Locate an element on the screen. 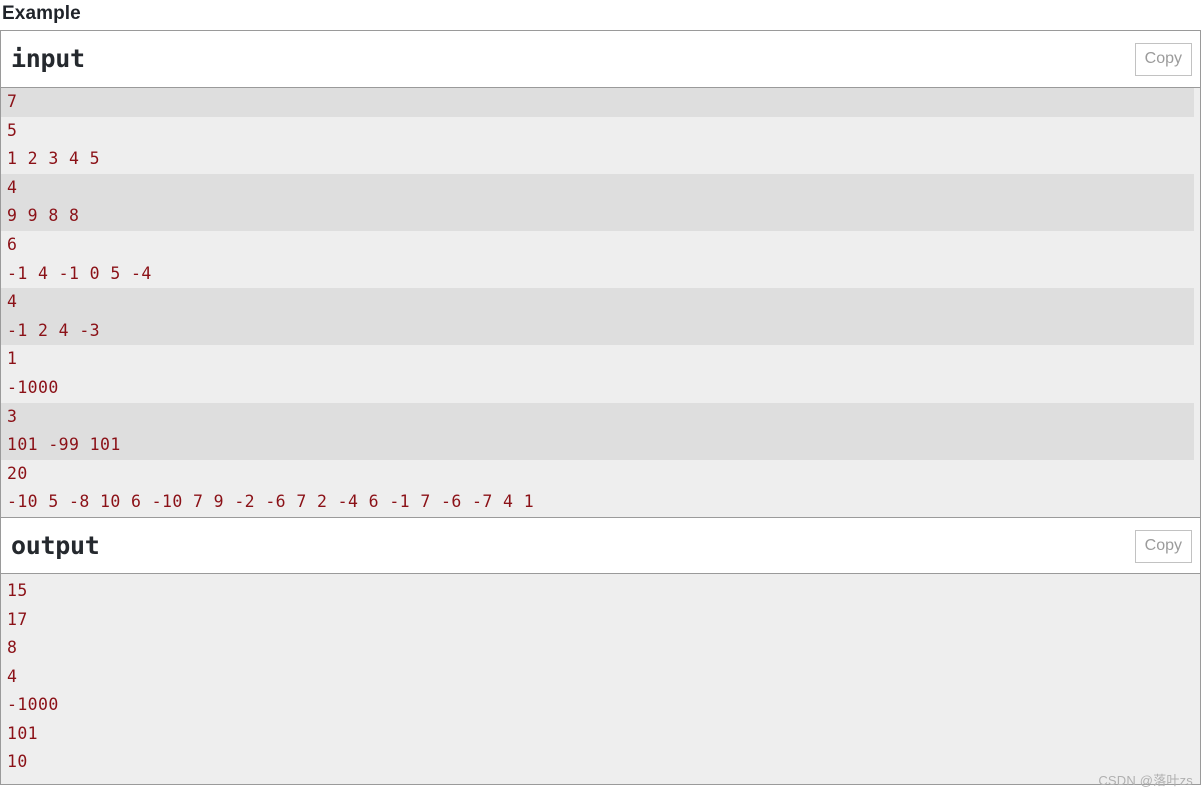 This screenshot has width=1201, height=792. code-line: 1 is located at coordinates (12, 359).